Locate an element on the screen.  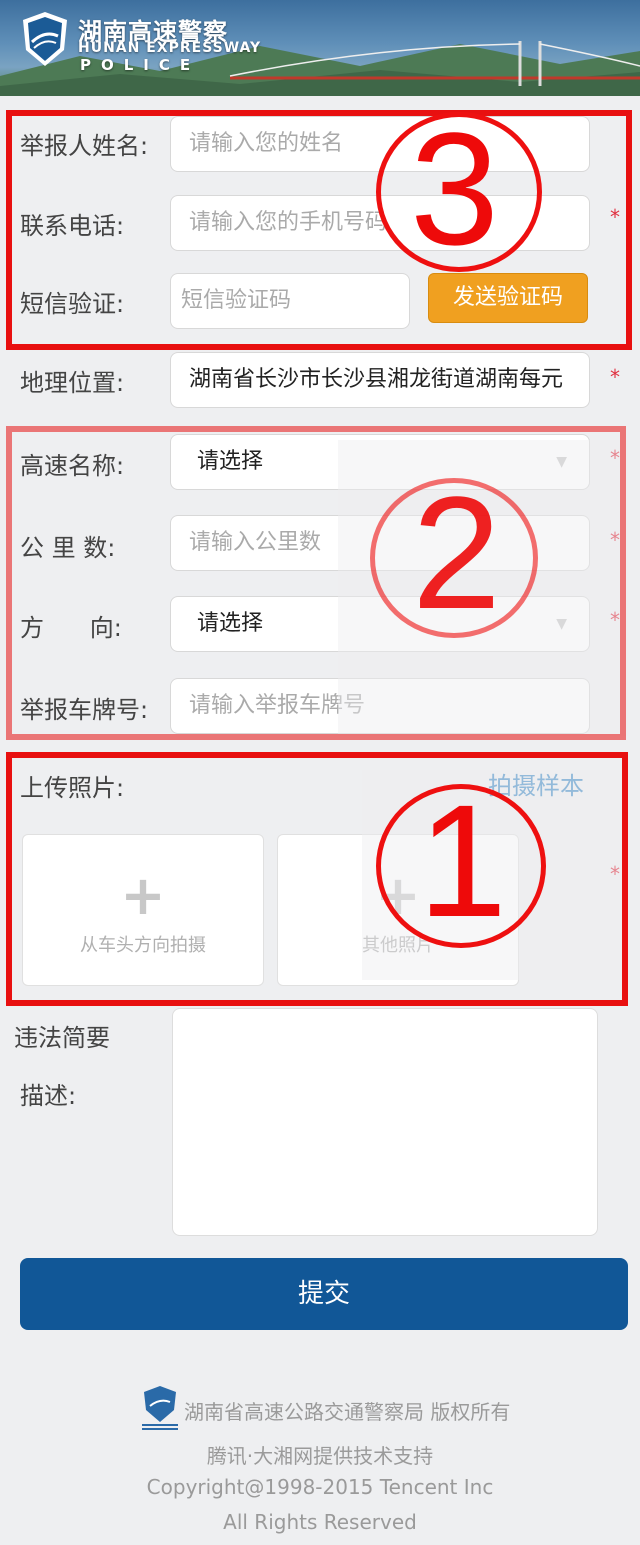
footer-copyright-cn: 湖南省高速公路交通警察局 版权所有 is located at coordinates (347, 1412).